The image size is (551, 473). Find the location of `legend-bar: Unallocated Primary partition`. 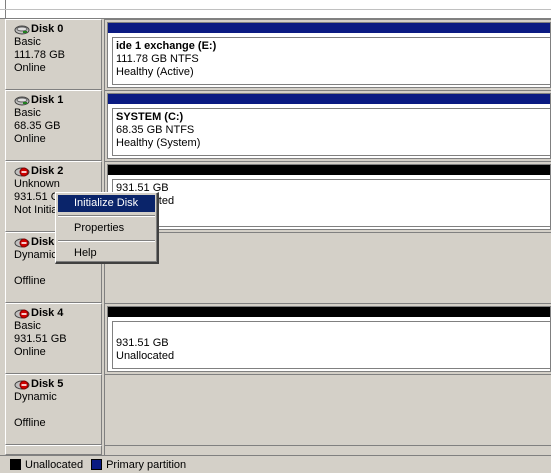

legend-bar: Unallocated Primary partition is located at coordinates (275, 464).